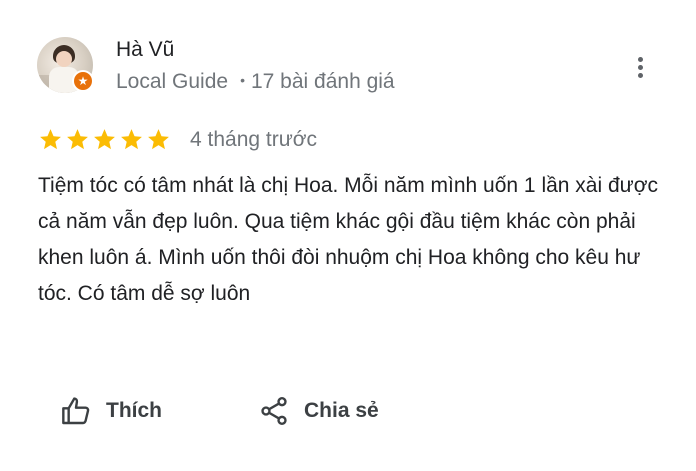  I want to click on like-label: Thích, so click(134, 410).